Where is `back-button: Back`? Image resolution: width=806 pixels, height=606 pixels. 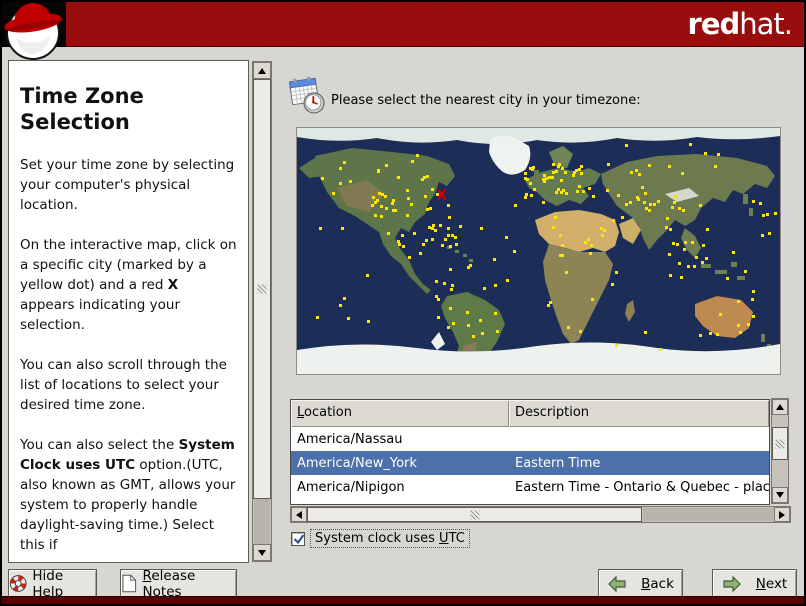
back-button: Back is located at coordinates (640, 583).